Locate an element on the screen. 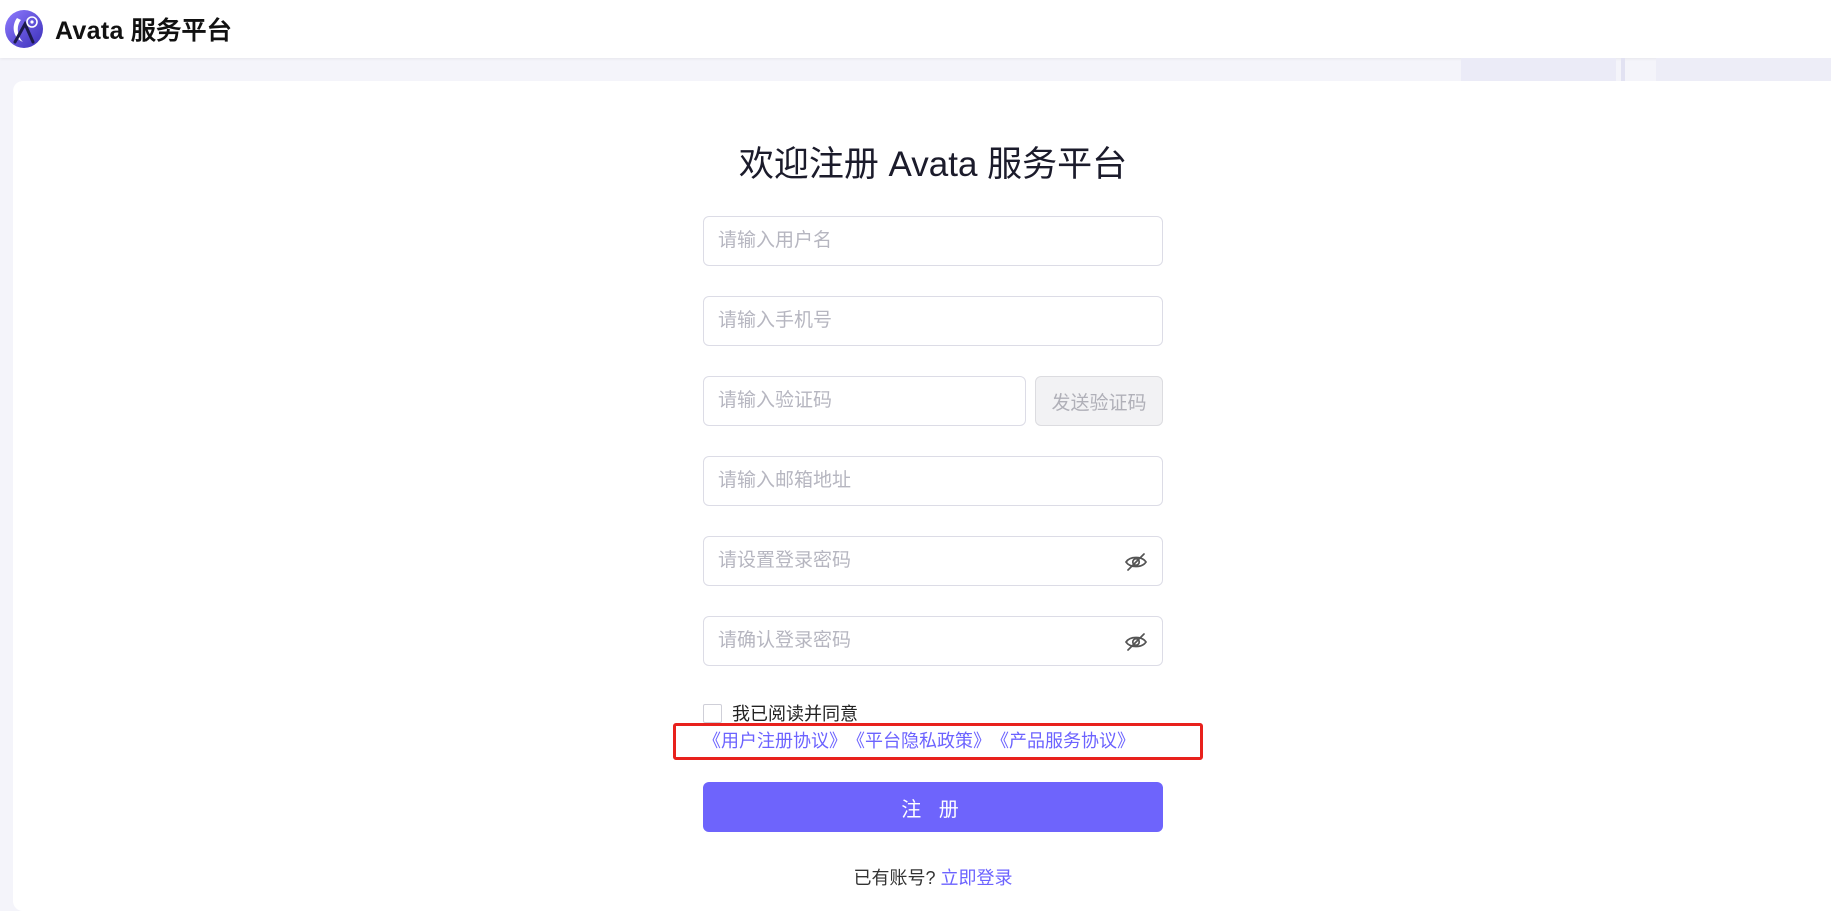  agreement-links: 《用户注册协议》 《平台隐私政策》 《产品服务协议》 is located at coordinates (919, 740).